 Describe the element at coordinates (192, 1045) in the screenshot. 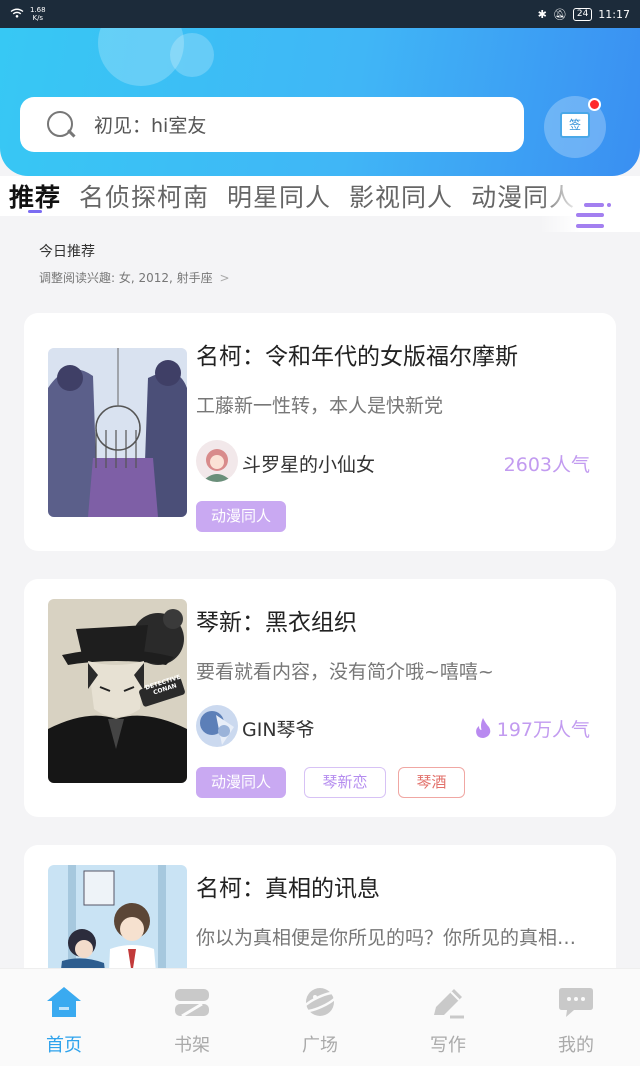

I see `nav-bookshelf-label: 书架` at that location.